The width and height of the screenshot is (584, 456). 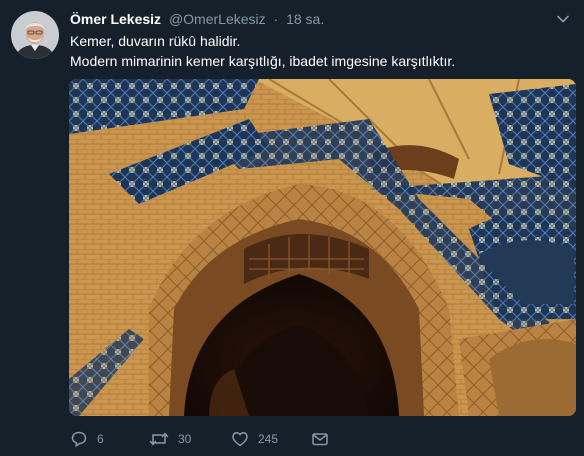 I want to click on direct-message-button, so click(x=320, y=439).